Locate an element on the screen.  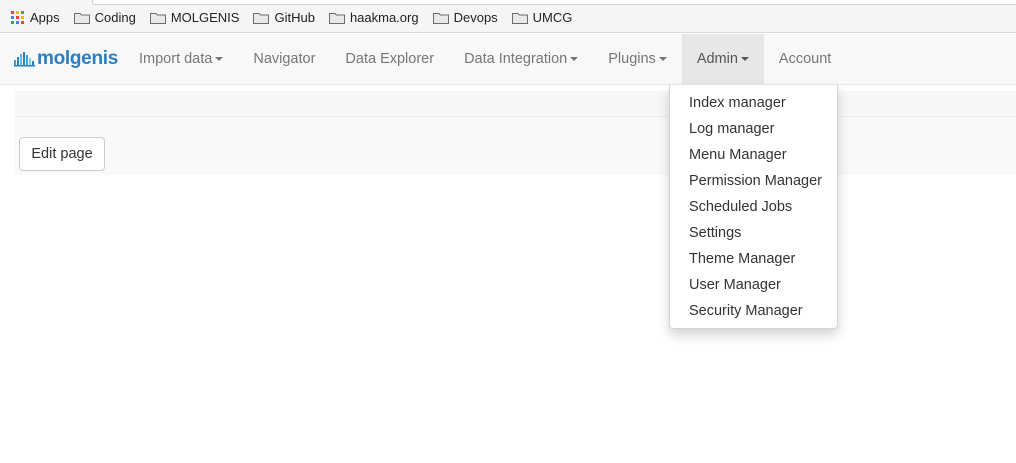
menu-item-theme-manager: Theme Manager is located at coordinates (753, 259).